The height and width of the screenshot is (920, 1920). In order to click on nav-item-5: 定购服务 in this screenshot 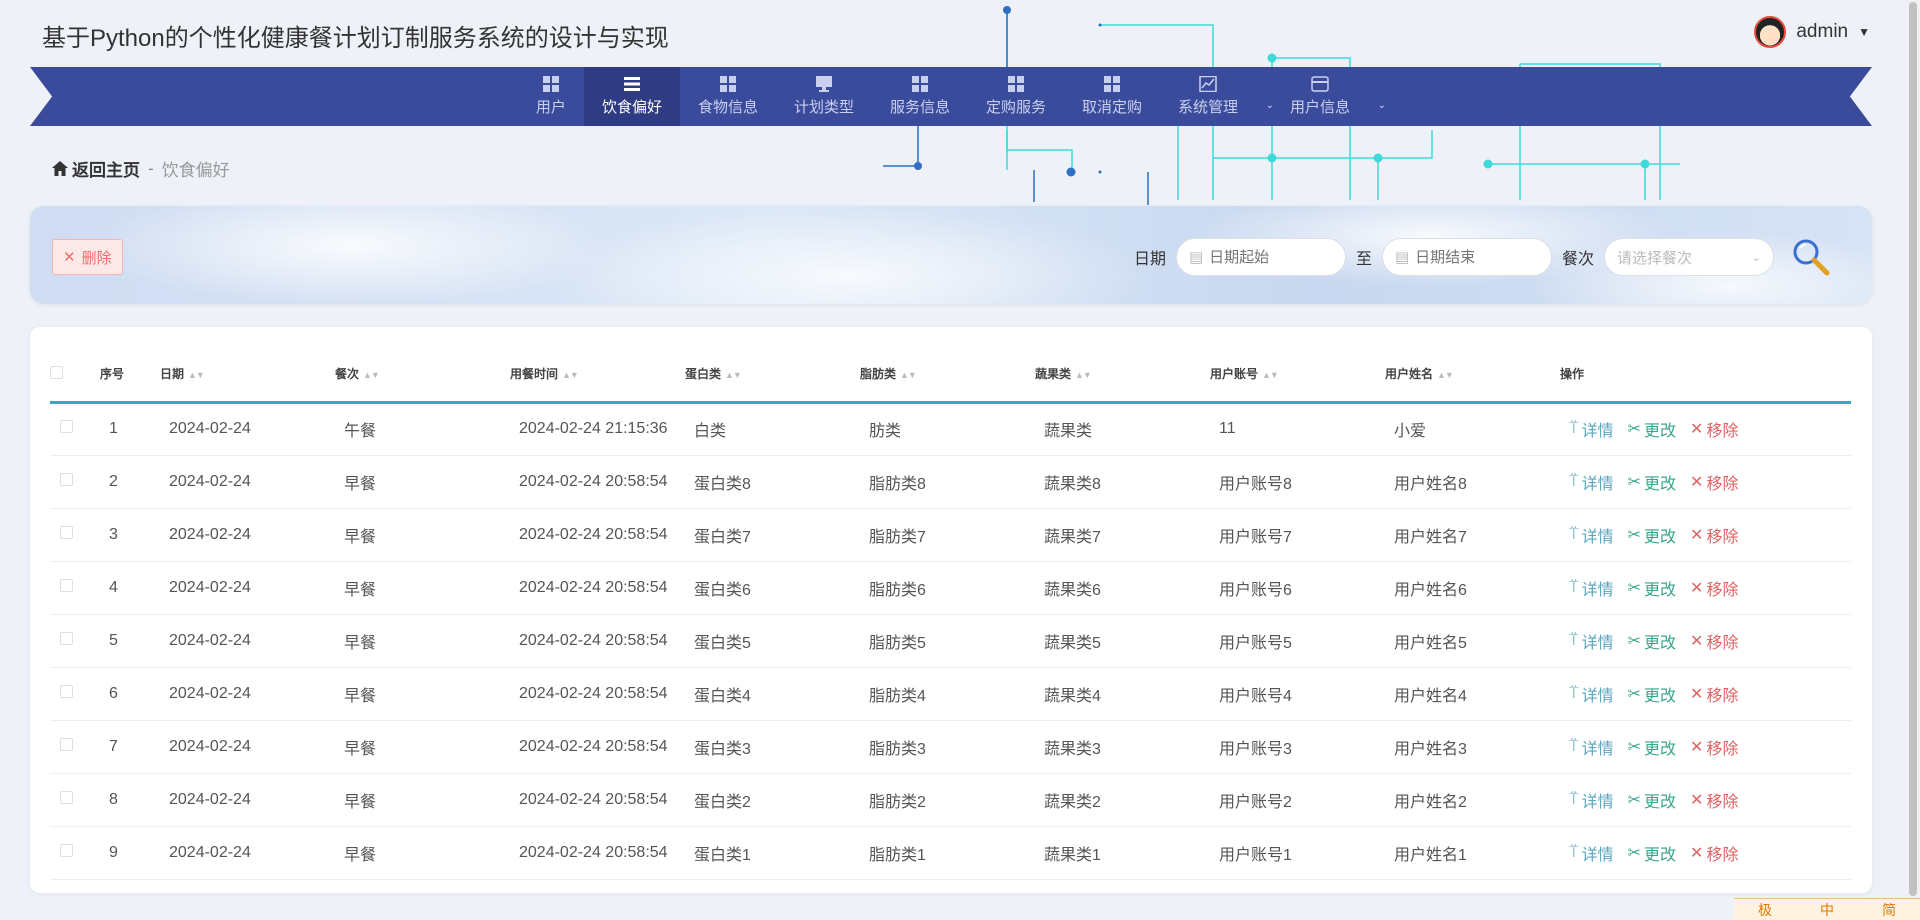, I will do `click(1016, 96)`.